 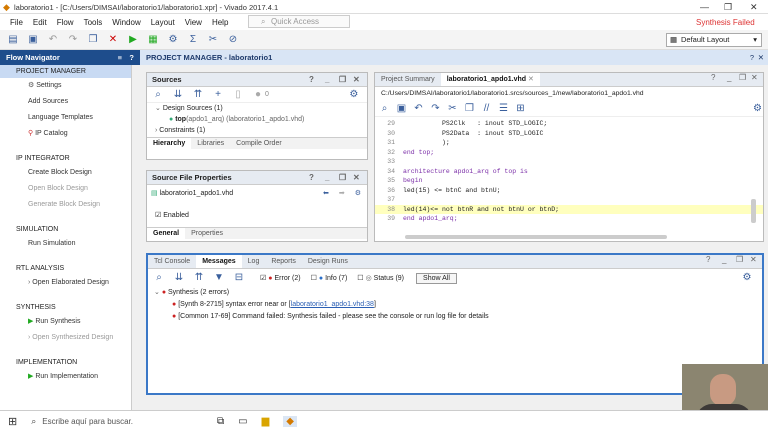 I want to click on nav-run-simulation: Run Simulation, so click(x=65, y=244).